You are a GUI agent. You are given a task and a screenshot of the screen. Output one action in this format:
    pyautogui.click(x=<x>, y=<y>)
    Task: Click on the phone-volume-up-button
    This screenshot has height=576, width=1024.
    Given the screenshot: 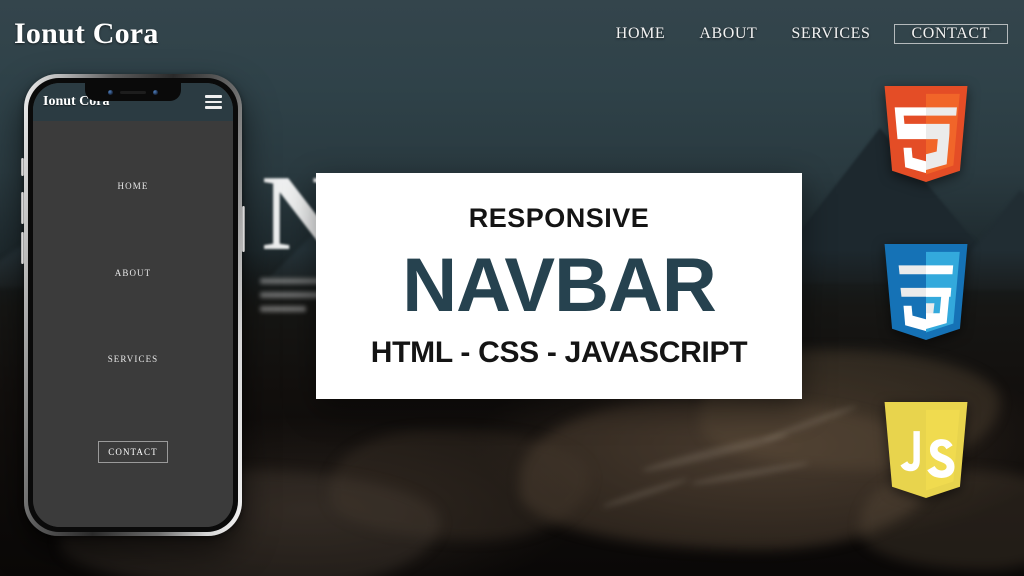 What is the action you would take?
    pyautogui.click(x=22, y=208)
    